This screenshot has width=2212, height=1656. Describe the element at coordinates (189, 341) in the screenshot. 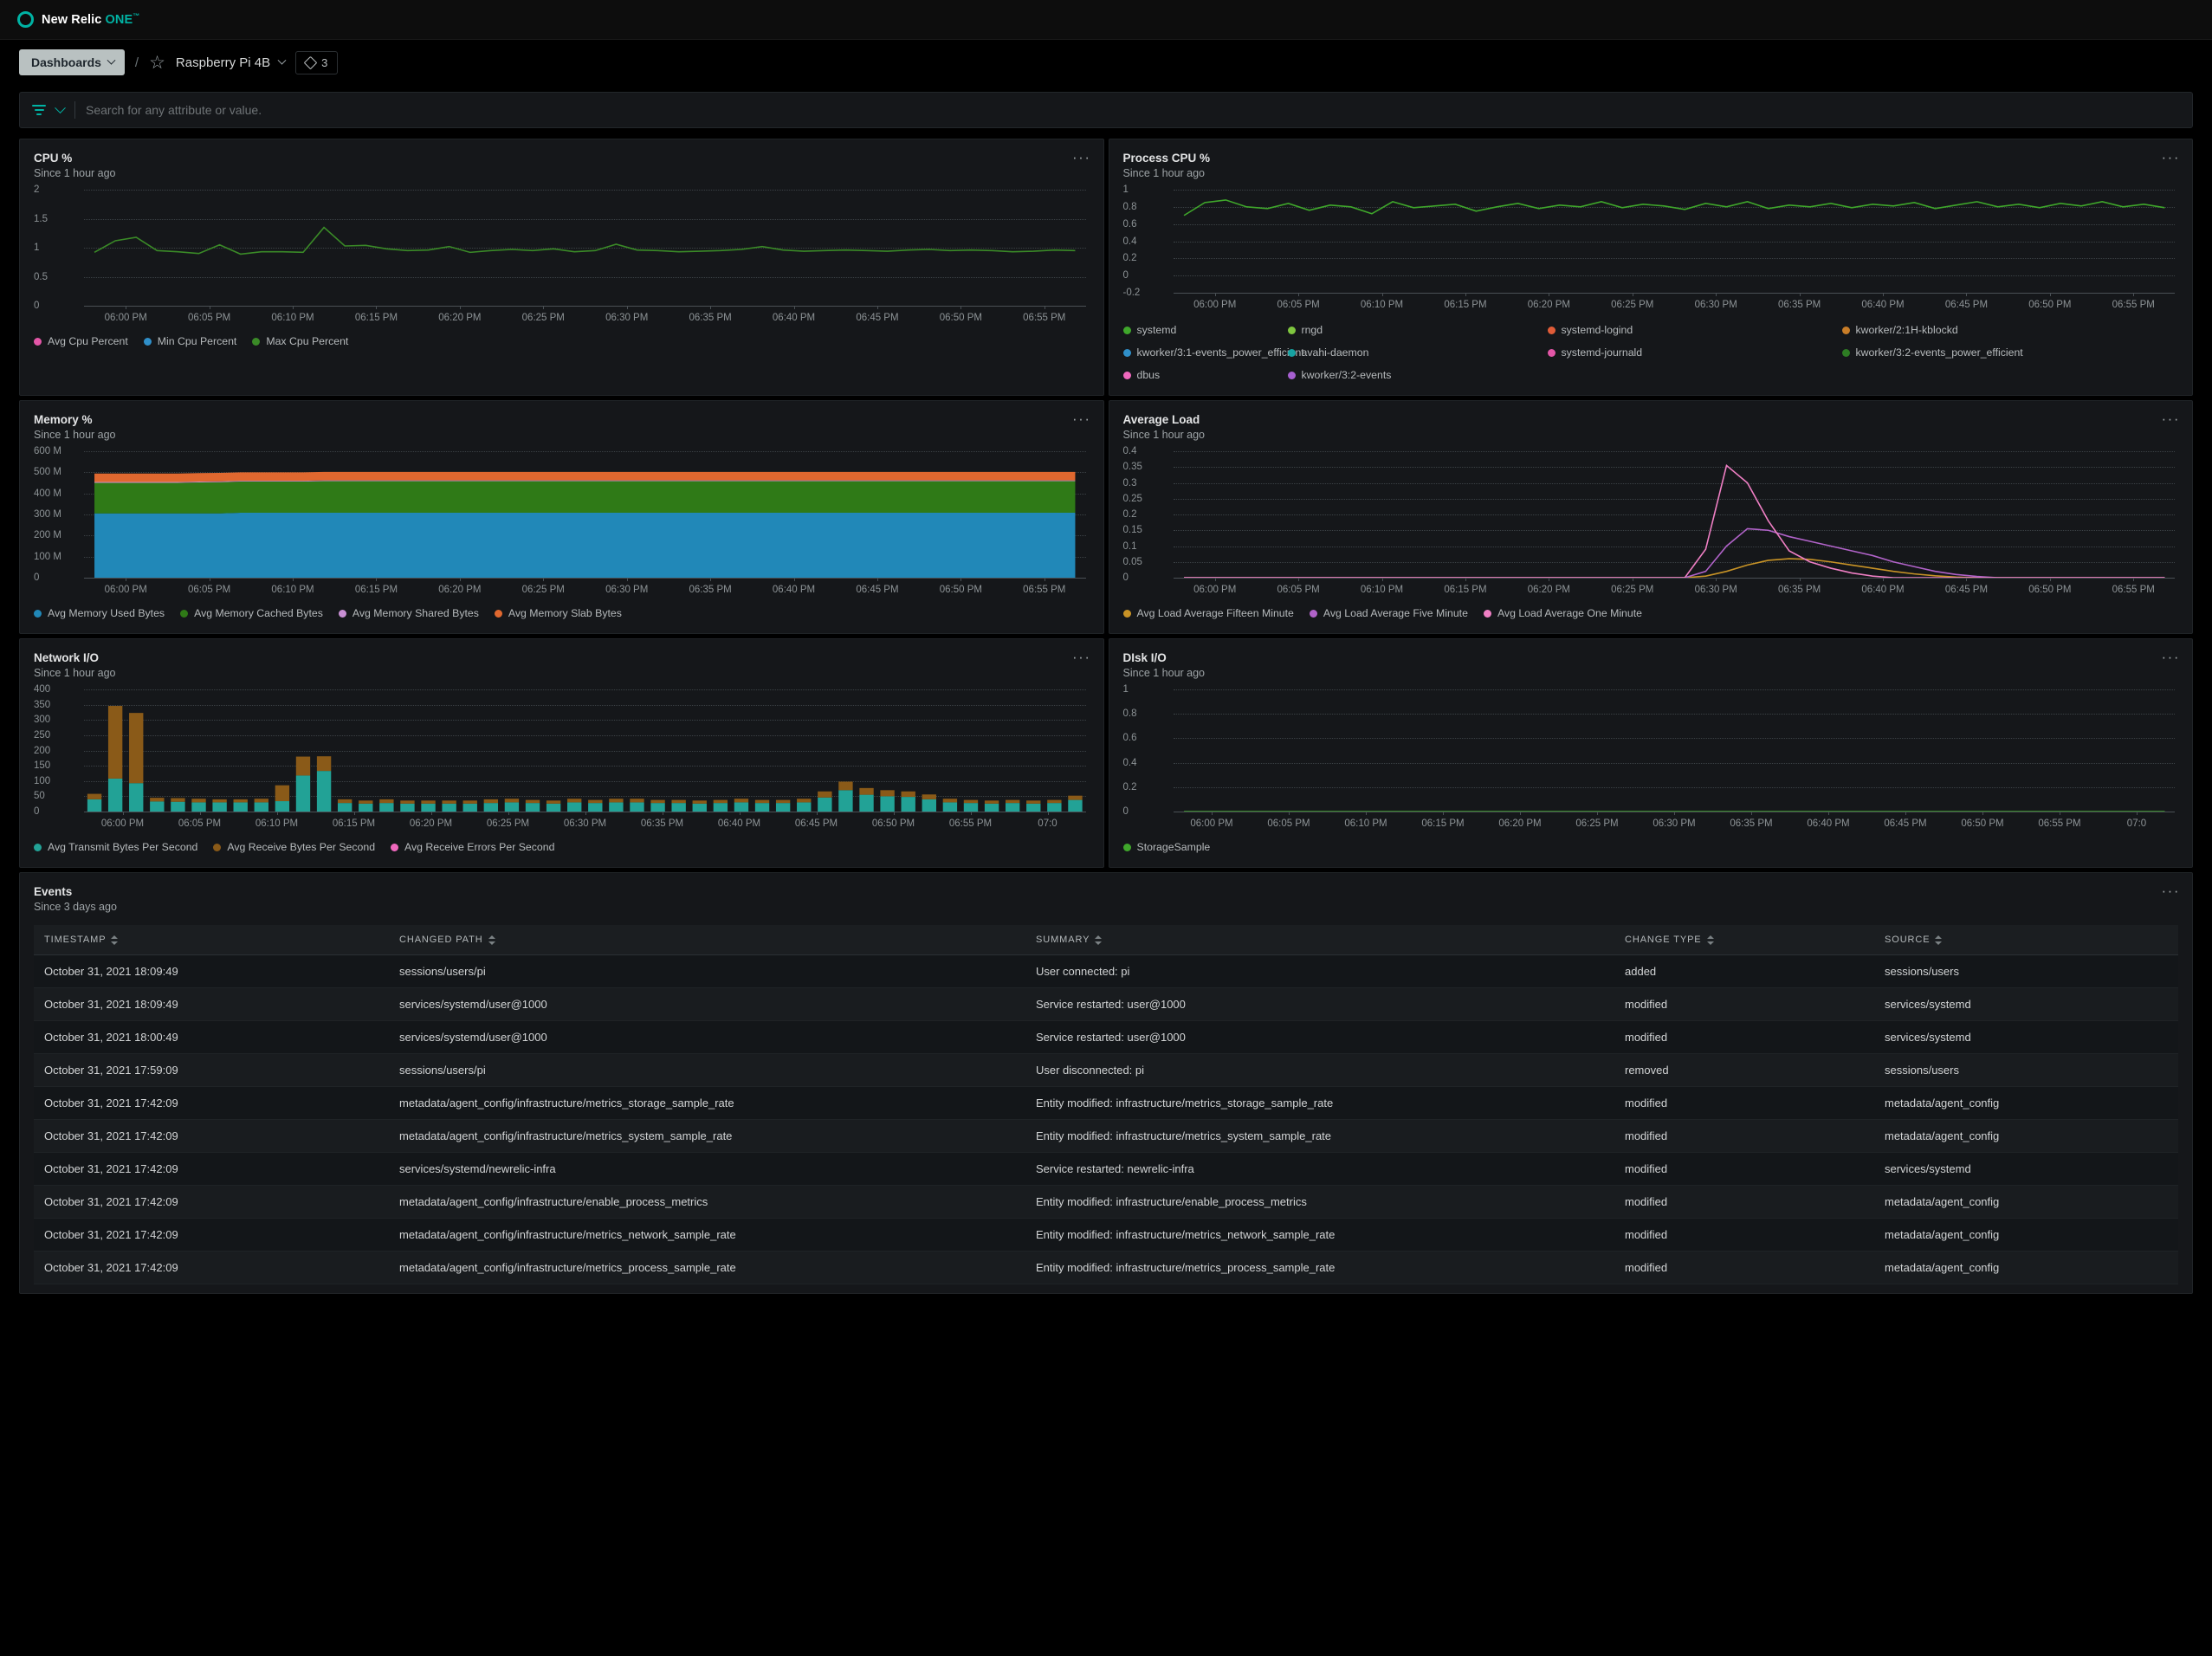

I see `legend-item: Min Cpu Percent` at that location.